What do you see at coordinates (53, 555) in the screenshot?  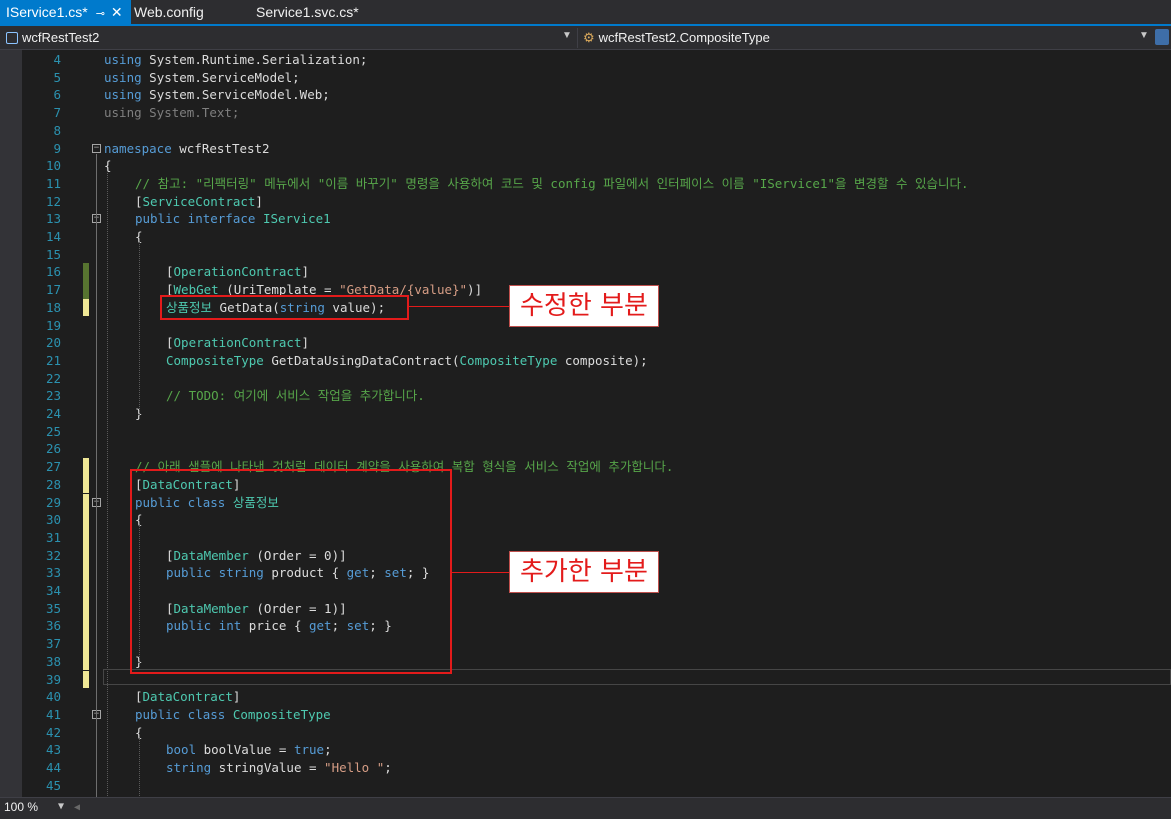 I see `line-number: 32` at bounding box center [53, 555].